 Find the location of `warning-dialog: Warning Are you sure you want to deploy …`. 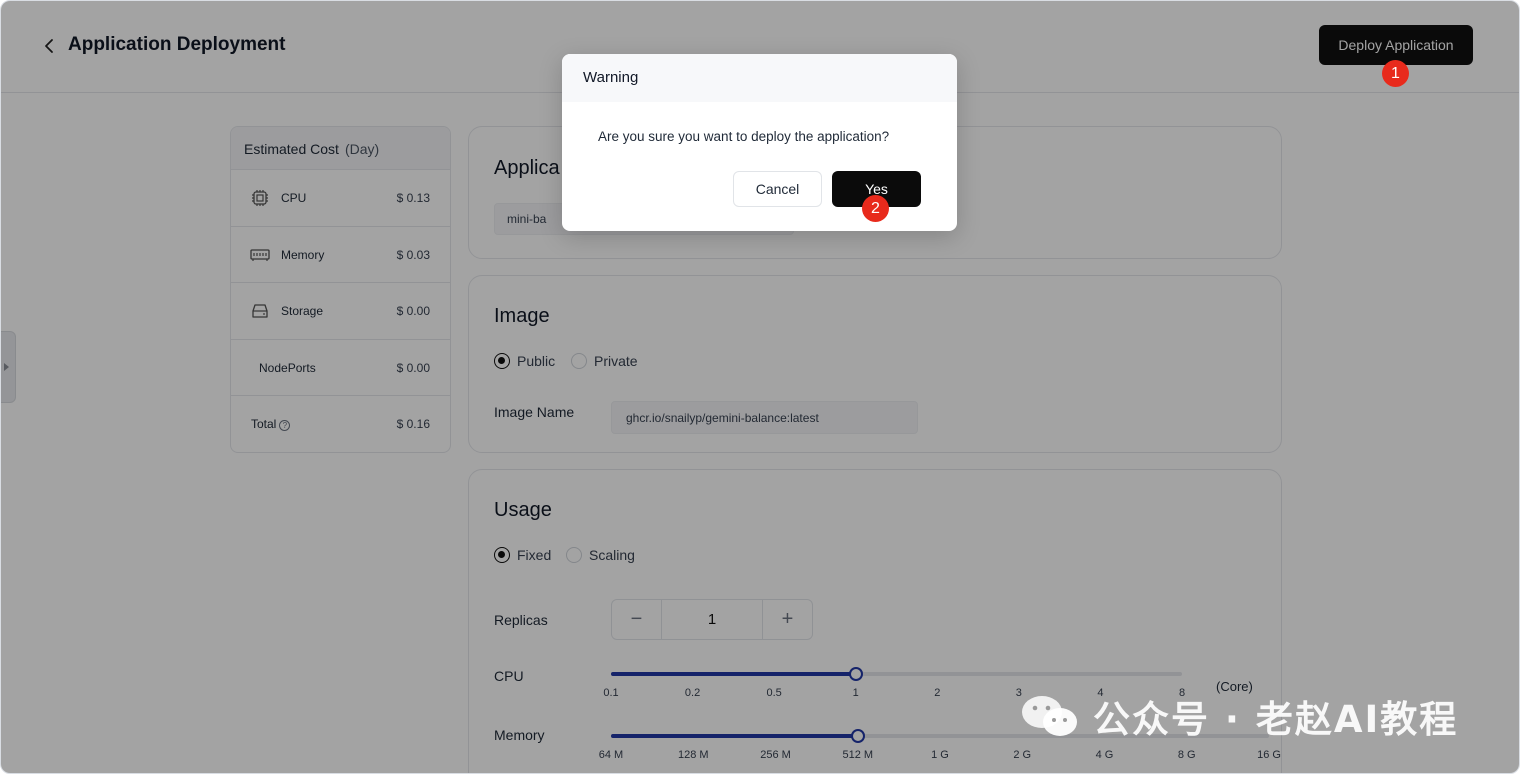

warning-dialog: Warning Are you sure you want to deploy … is located at coordinates (759, 142).